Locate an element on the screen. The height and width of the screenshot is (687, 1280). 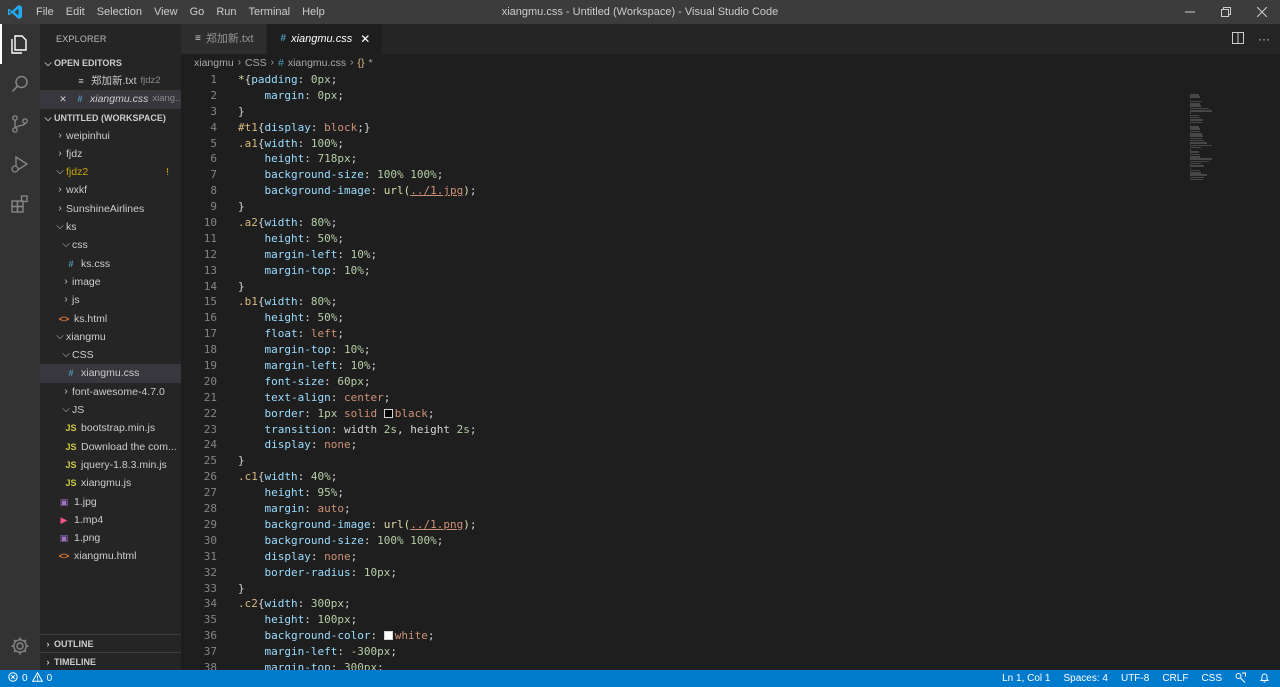
menu-view: View is located at coordinates (166, 12).